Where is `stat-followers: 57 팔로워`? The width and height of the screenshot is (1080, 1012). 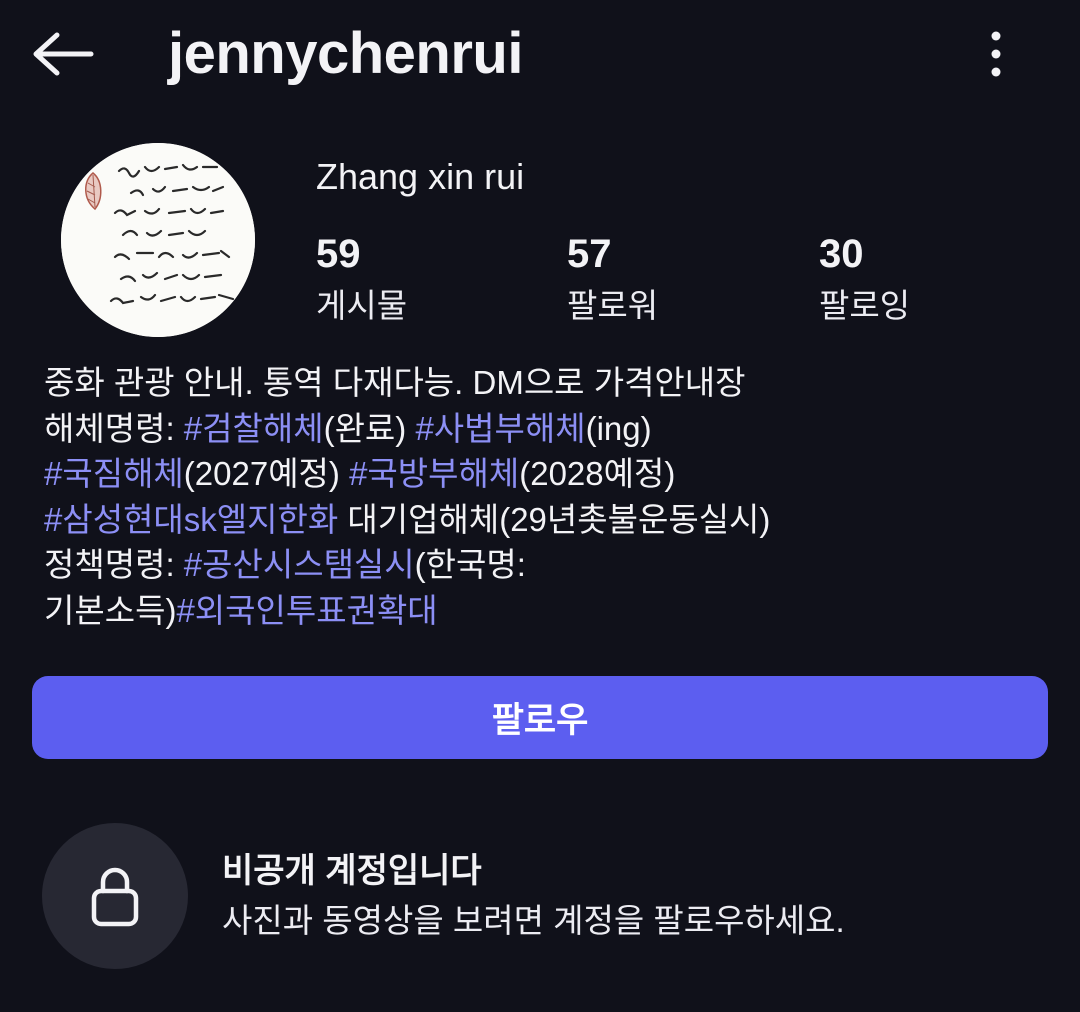 stat-followers: 57 팔로워 is located at coordinates (667, 278).